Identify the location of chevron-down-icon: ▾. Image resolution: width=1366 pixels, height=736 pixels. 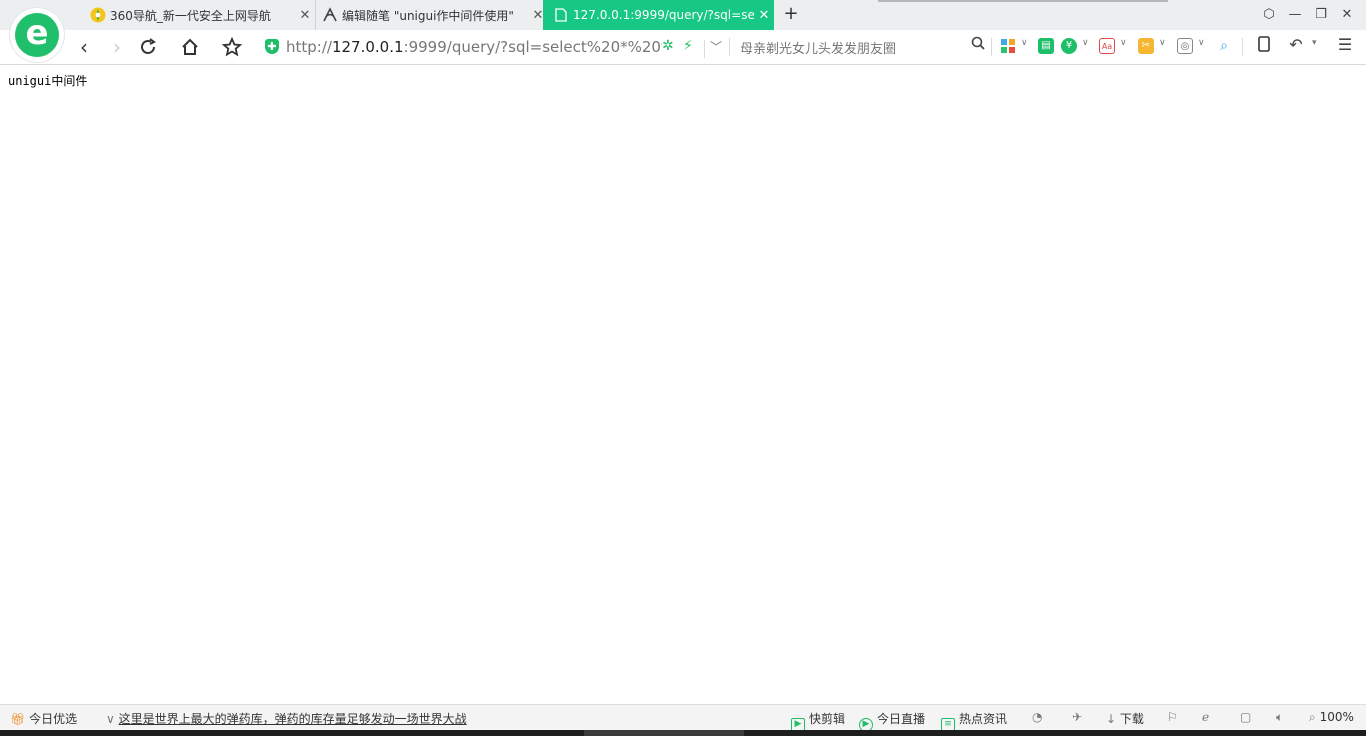
(1314, 43).